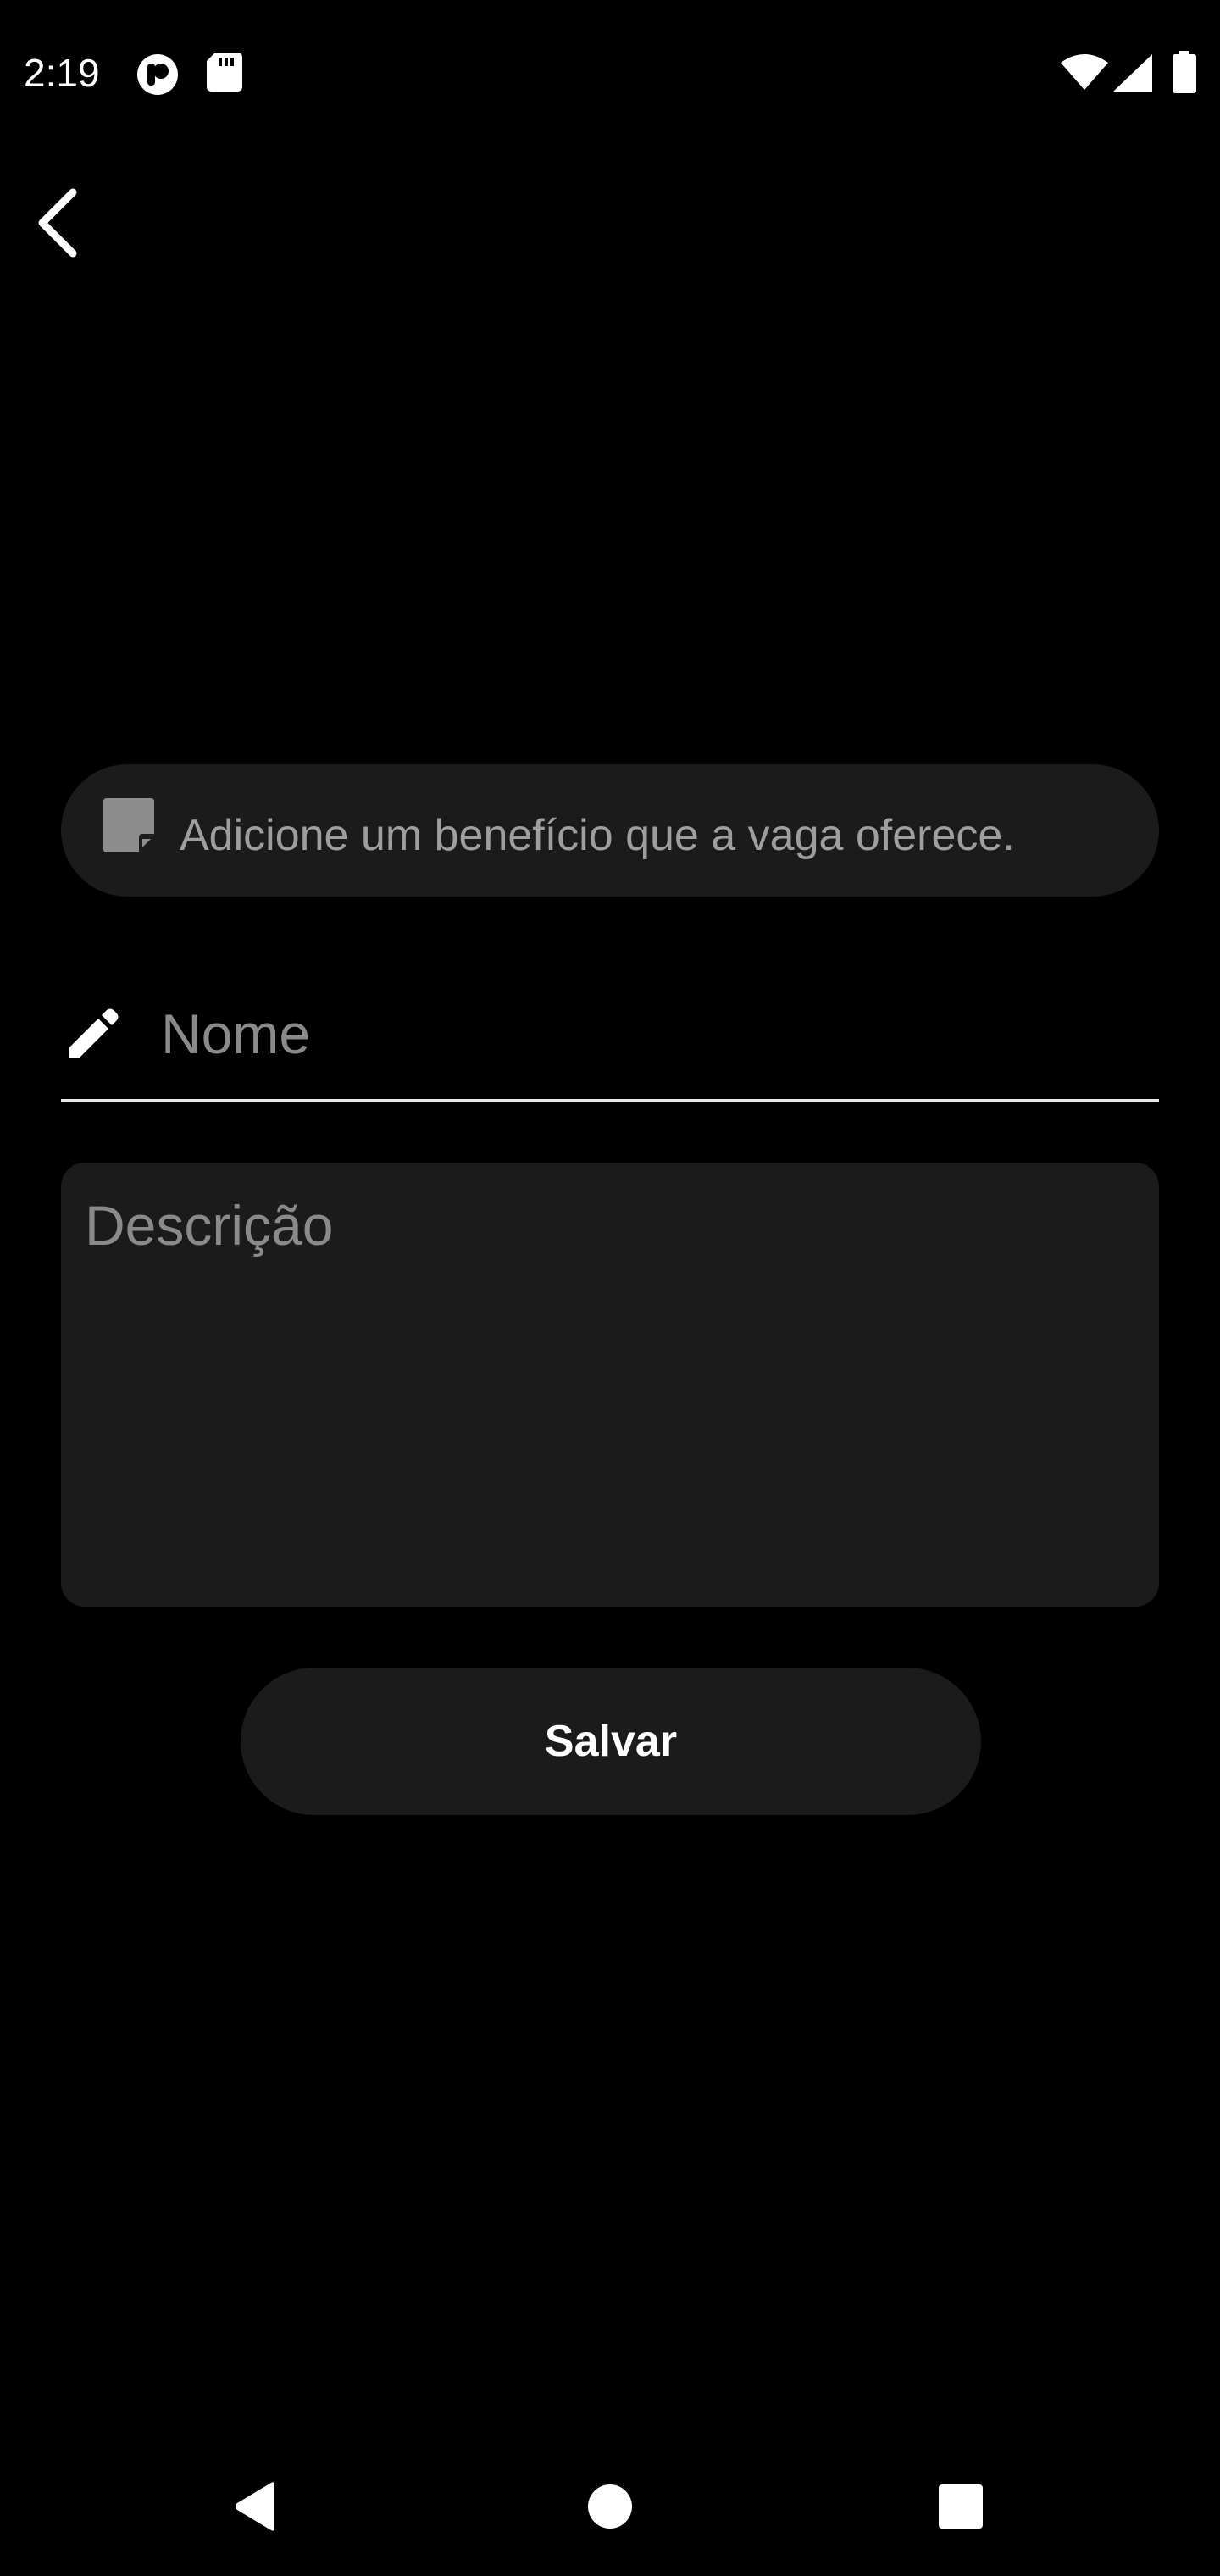 Image resolution: width=1220 pixels, height=2576 pixels. Describe the element at coordinates (225, 74) in the screenshot. I see `sd-card-icon` at that location.